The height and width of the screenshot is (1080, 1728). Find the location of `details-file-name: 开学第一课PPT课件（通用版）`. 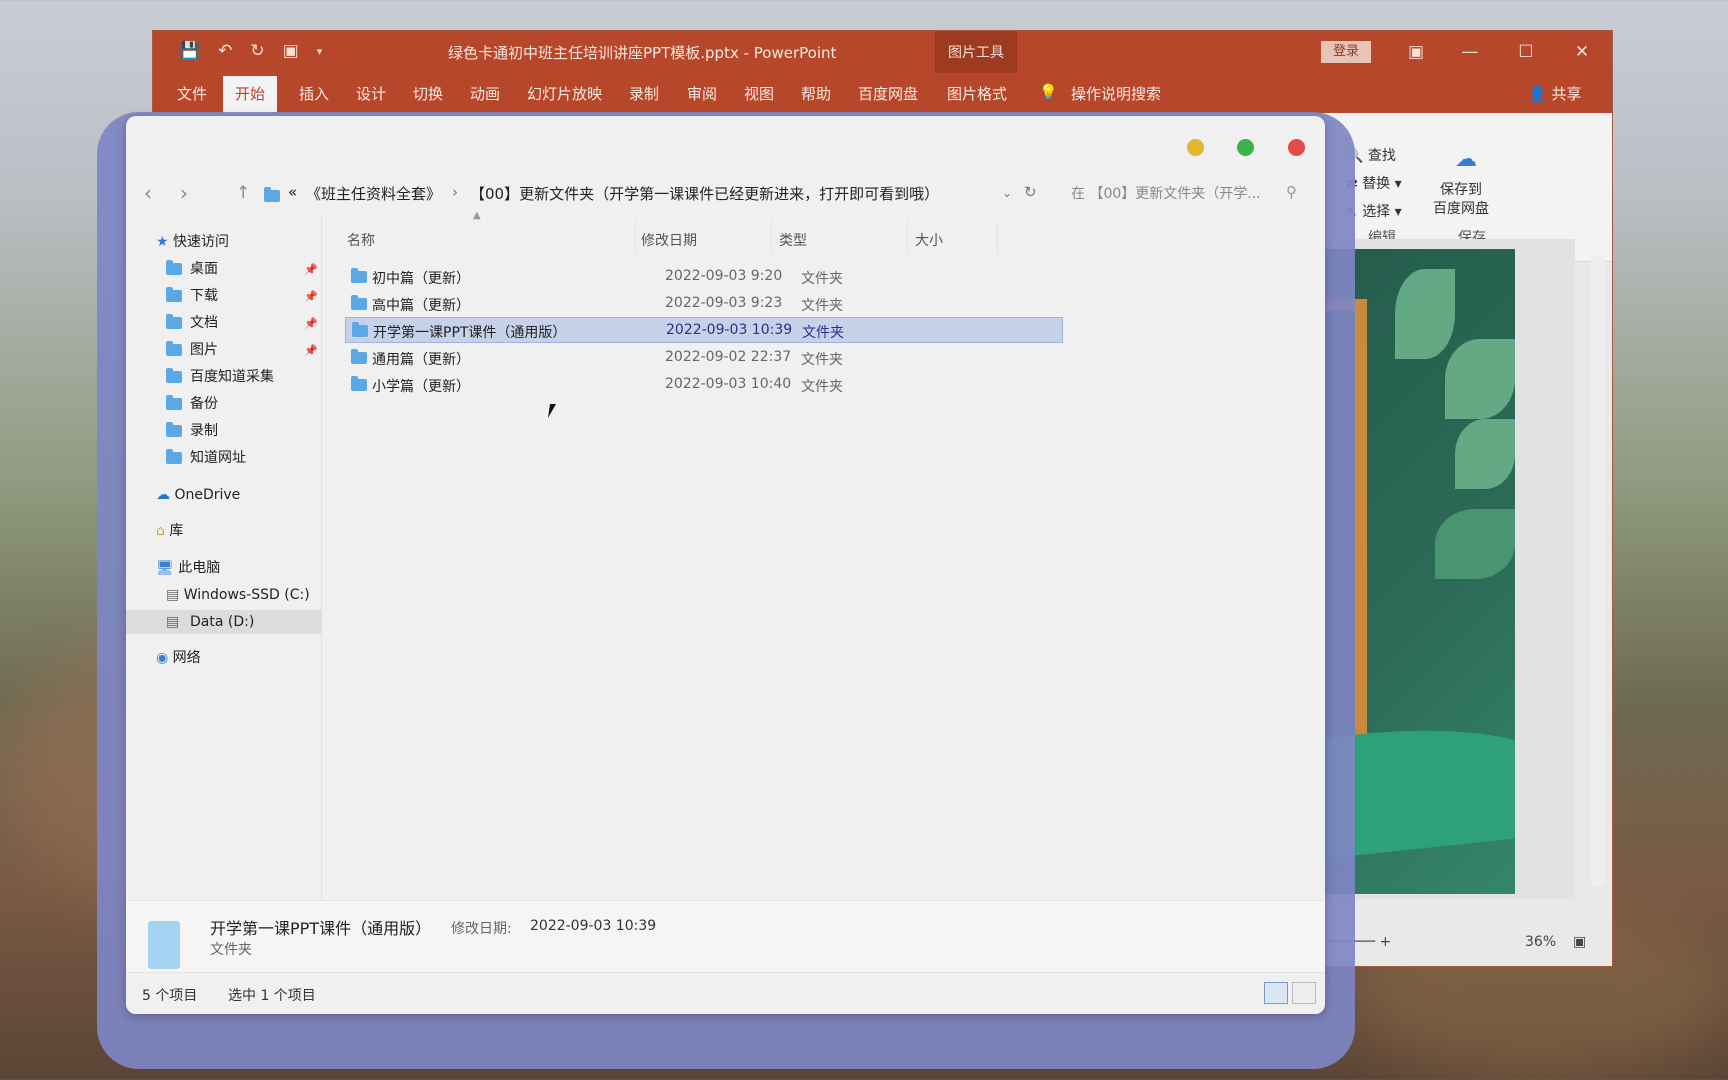

details-file-name: 开学第一课PPT课件（通用版） is located at coordinates (321, 928).